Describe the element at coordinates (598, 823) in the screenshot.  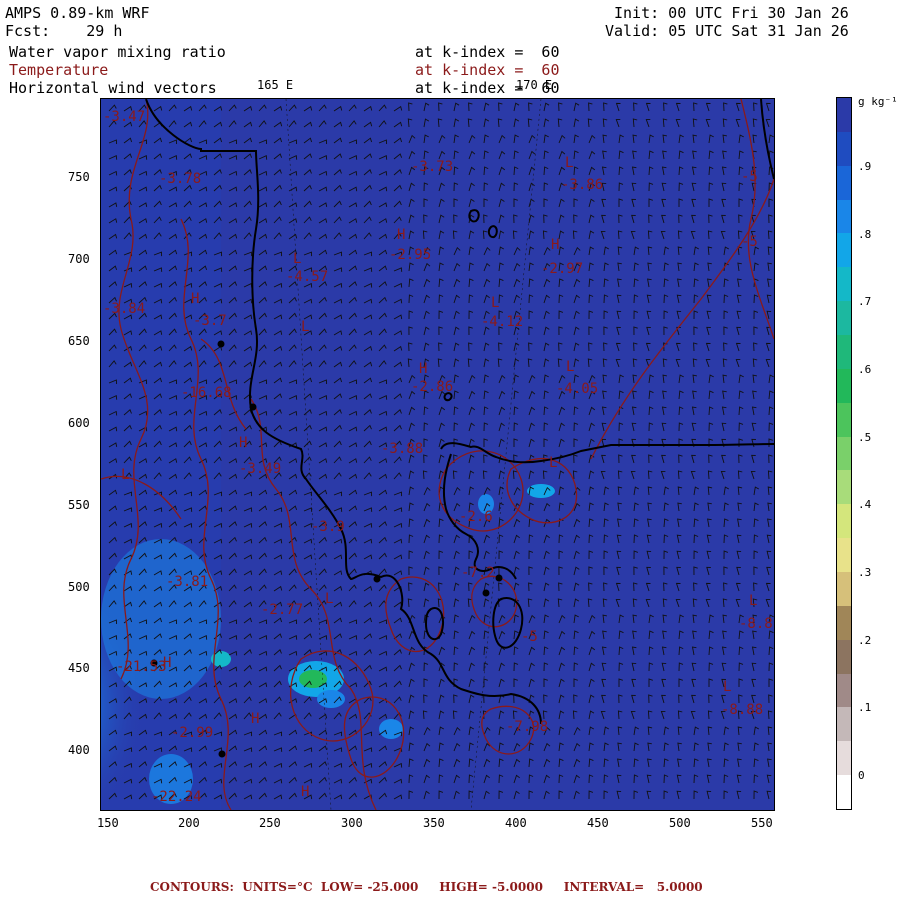
I see `x-tick-label: 450` at that location.